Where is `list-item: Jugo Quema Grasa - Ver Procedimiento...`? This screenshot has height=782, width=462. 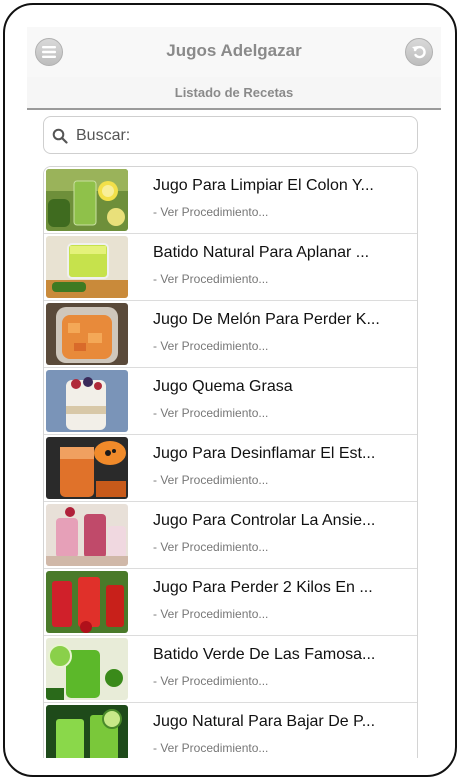
list-item: Jugo Quema Grasa - Ver Procedimiento... is located at coordinates (230, 401).